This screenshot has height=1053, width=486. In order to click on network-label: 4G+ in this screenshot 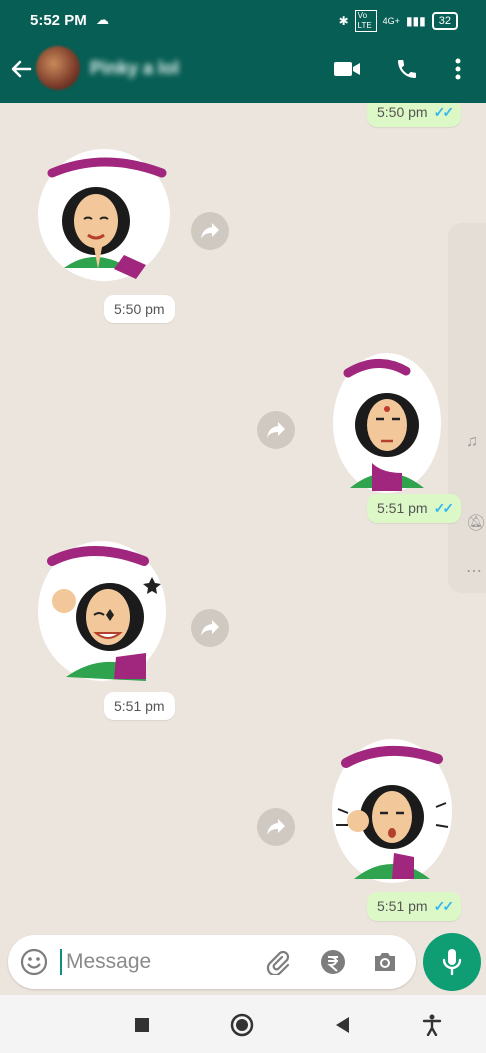, I will do `click(391, 21)`.